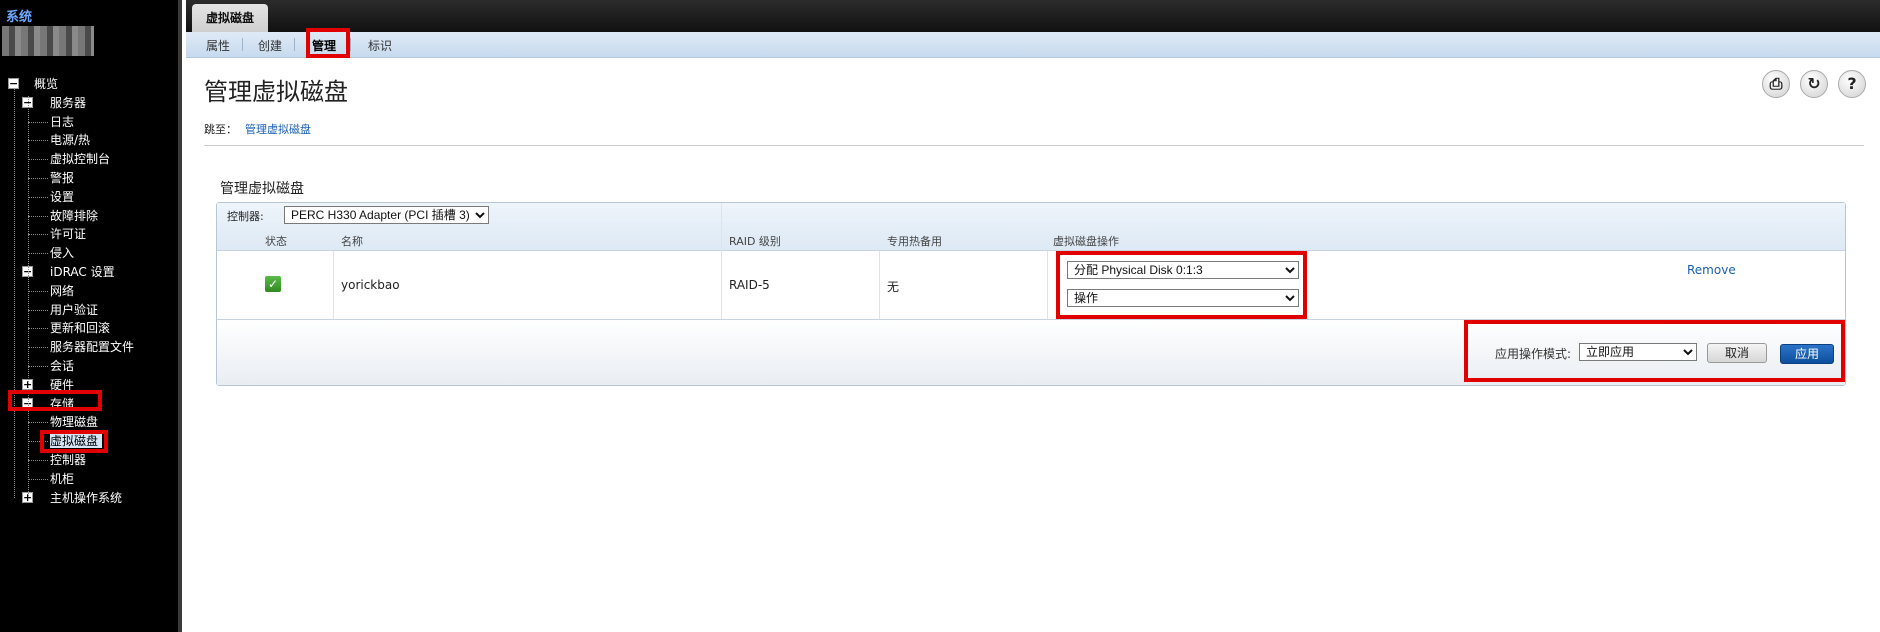 The width and height of the screenshot is (1880, 632). I want to click on col-status: 状态, so click(276, 241).